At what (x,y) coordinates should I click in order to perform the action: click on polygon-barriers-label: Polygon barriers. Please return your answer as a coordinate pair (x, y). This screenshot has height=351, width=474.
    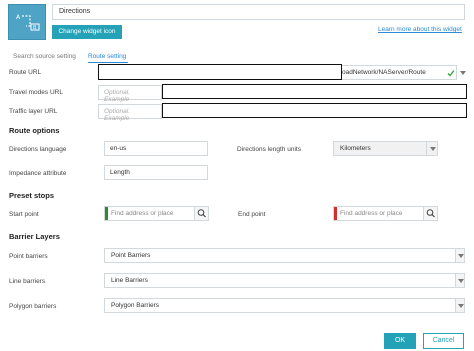
    Looking at the image, I should click on (33, 306).